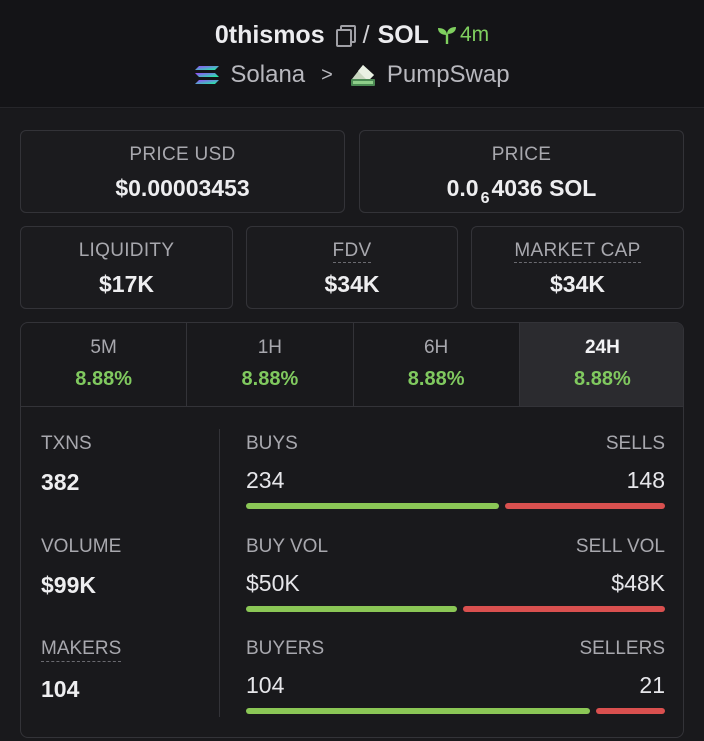  Describe the element at coordinates (521, 171) in the screenshot. I see `price-native-card: PRICE 0.0 64036 SOL` at that location.